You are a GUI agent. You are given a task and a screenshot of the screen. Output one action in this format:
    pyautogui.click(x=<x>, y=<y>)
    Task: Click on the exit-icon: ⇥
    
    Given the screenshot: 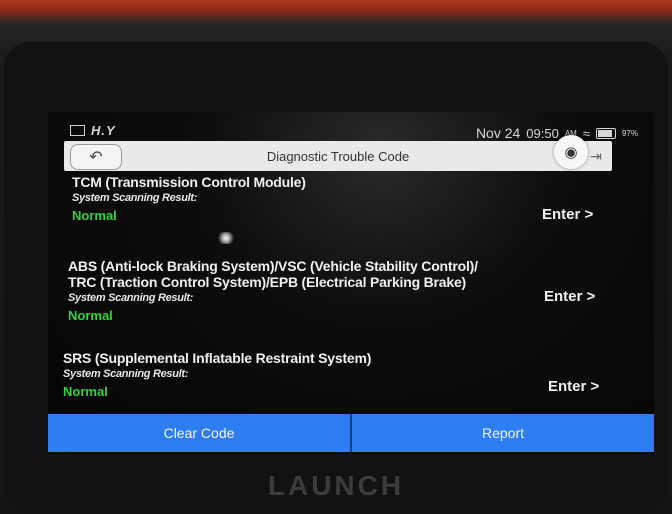 What is the action you would take?
    pyautogui.click(x=596, y=155)
    